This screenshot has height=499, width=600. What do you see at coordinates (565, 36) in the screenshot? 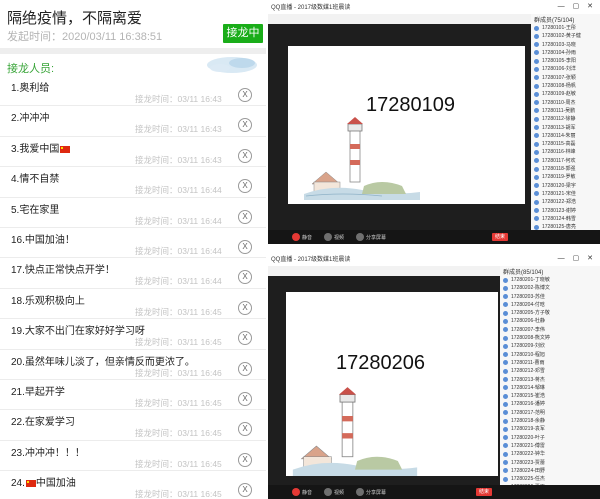
I see `member-item: 17280102-黄子健` at bounding box center [565, 36].